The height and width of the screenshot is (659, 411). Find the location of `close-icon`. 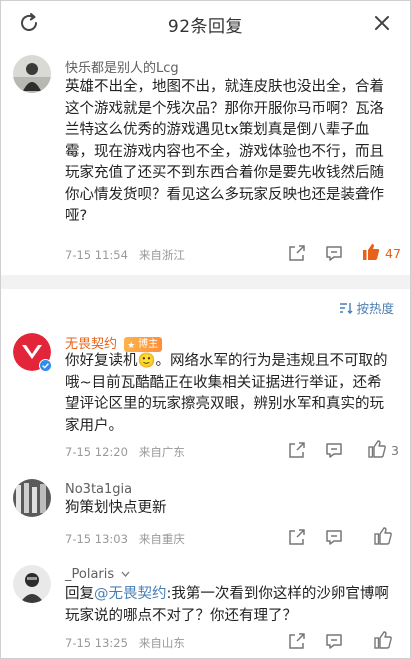

close-icon is located at coordinates (382, 23).